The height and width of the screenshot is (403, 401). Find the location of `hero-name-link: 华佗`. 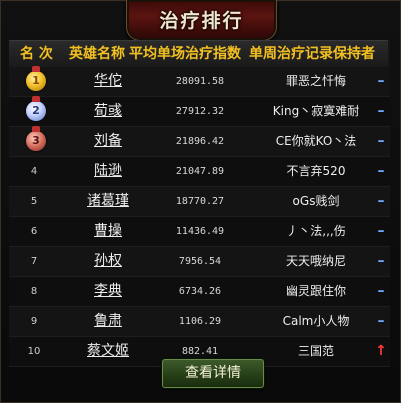

hero-name-link: 华佗 is located at coordinates (108, 81).